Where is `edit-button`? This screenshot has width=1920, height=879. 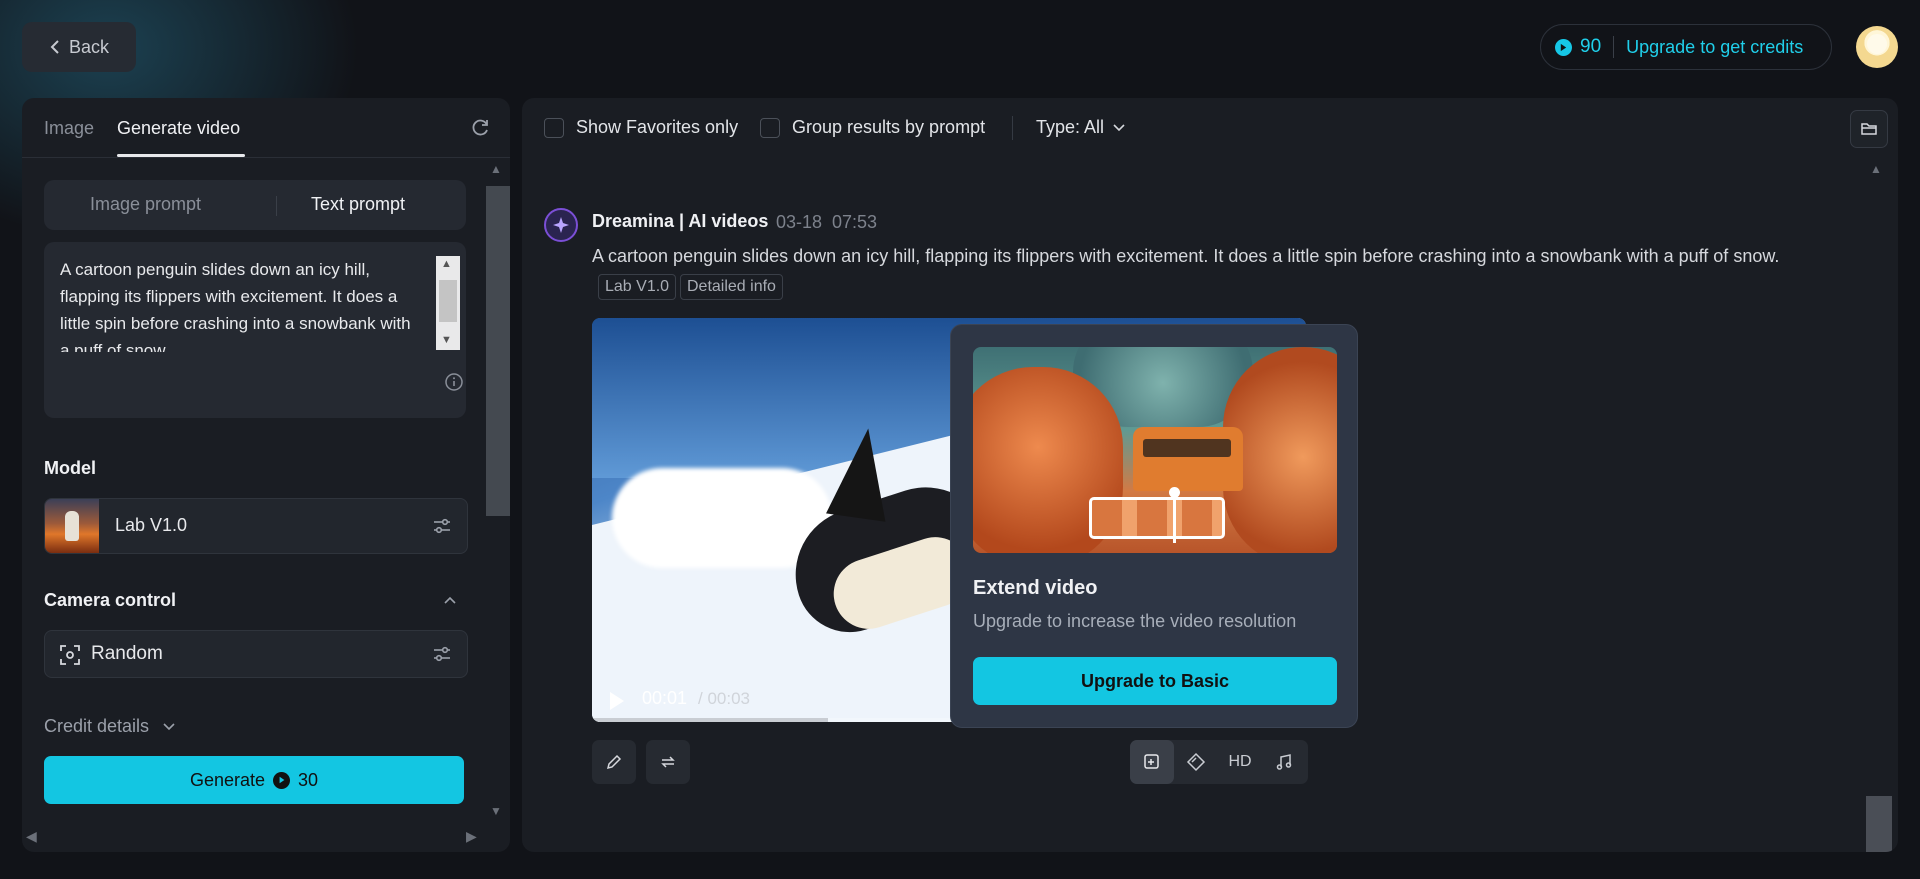
edit-button is located at coordinates (614, 762).